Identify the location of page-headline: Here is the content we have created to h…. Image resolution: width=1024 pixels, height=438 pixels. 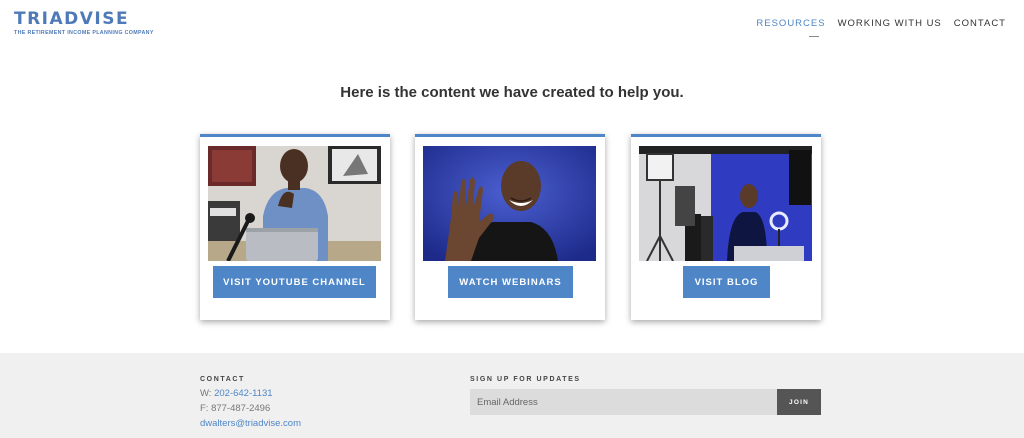
(512, 92).